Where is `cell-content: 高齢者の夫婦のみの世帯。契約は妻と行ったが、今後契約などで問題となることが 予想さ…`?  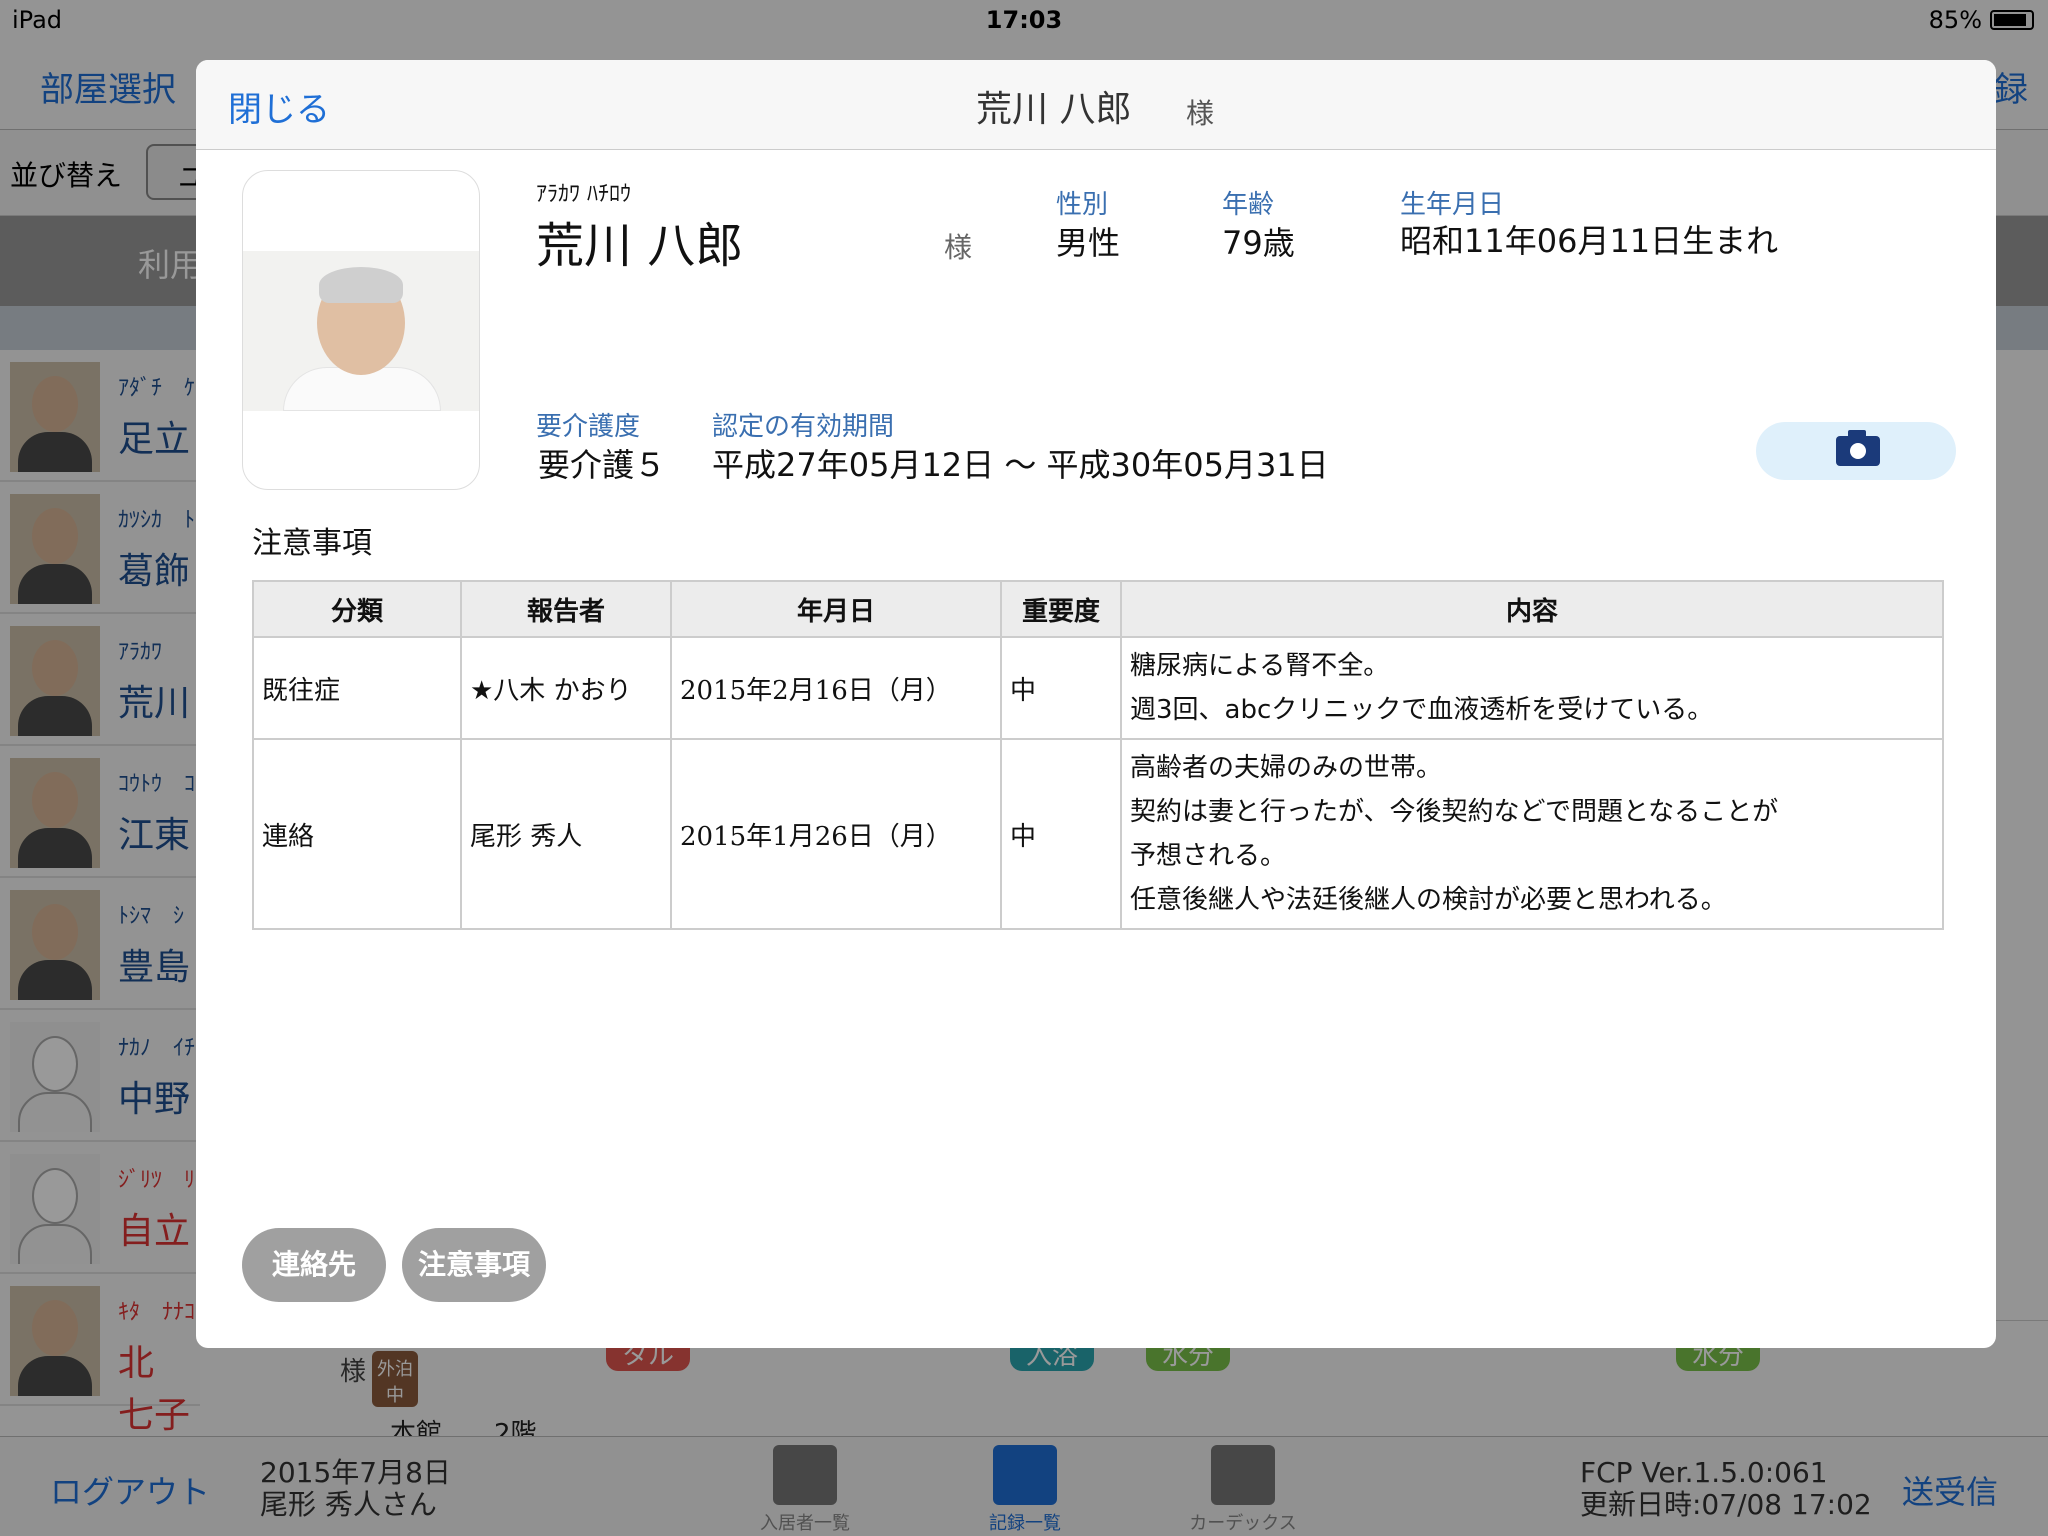 cell-content: 高齢者の夫婦のみの世帯。契約は妻と行ったが、今後契約などで問題となることが 予想さ… is located at coordinates (1532, 834).